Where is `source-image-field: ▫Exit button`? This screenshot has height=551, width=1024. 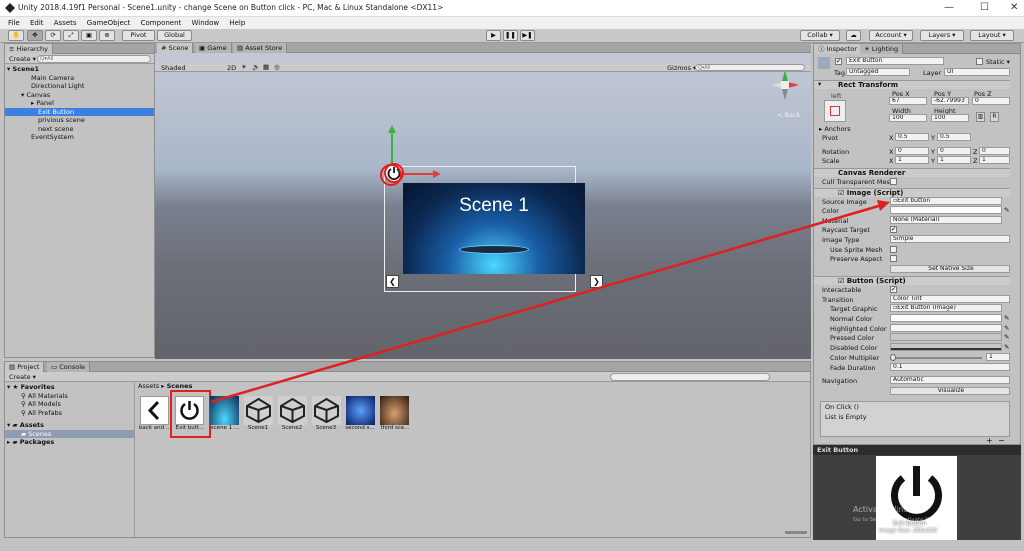 source-image-field: ▫Exit button is located at coordinates (946, 201).